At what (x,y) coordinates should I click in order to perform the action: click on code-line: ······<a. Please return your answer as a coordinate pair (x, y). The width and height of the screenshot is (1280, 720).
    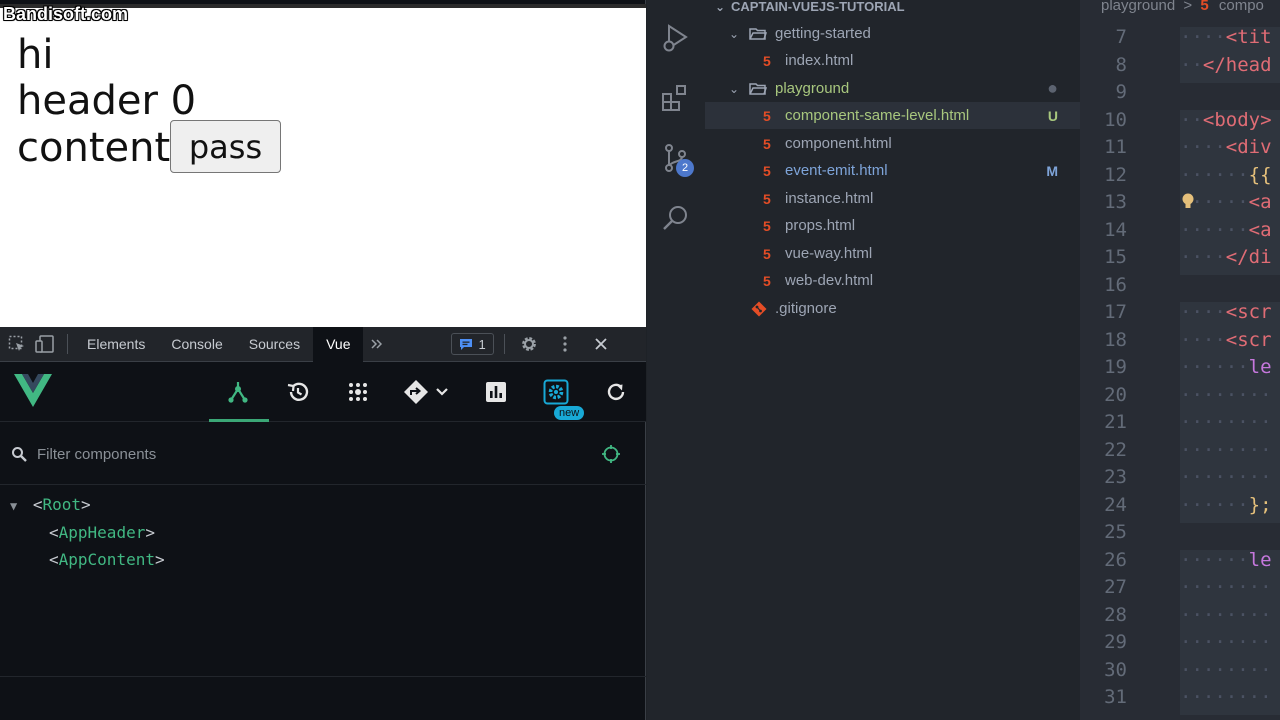
    Looking at the image, I should click on (1226, 229).